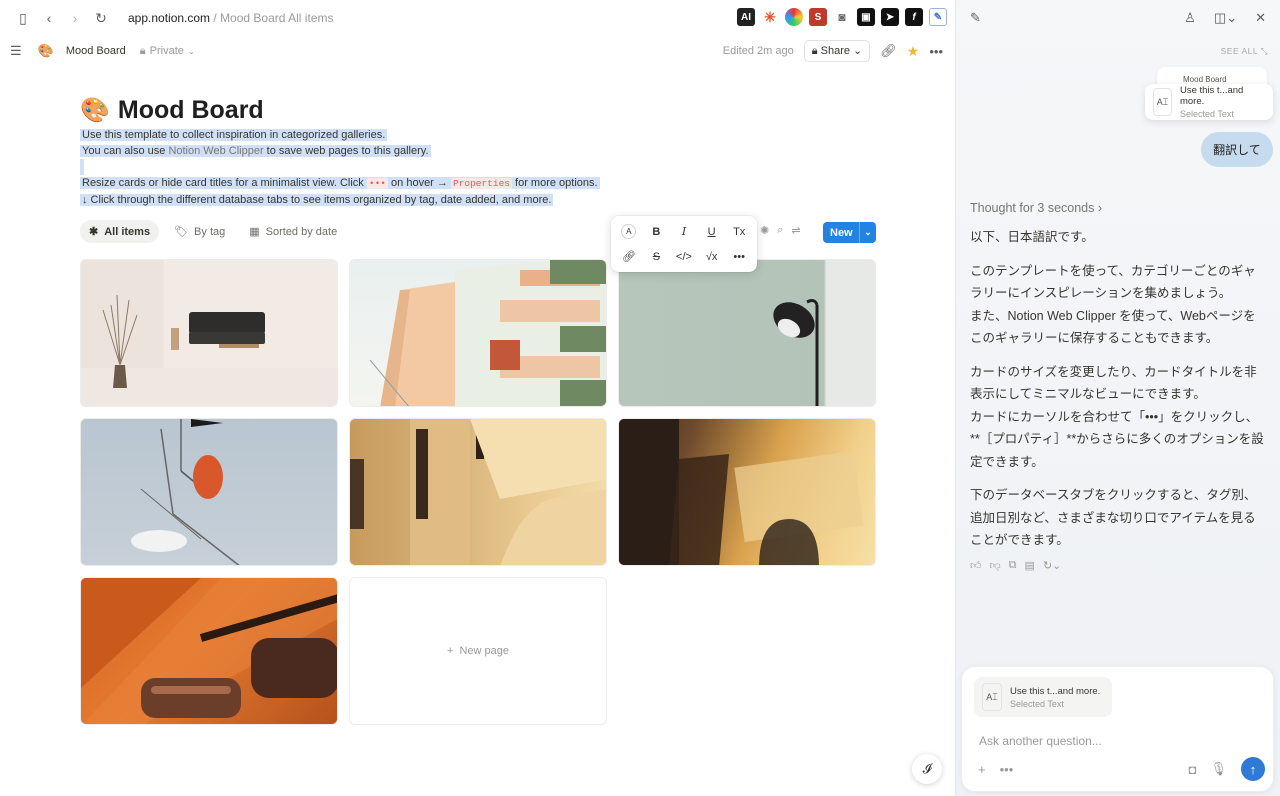 This screenshot has height=796, width=1280. What do you see at coordinates (712, 231) in the screenshot?
I see `underline-button: U` at bounding box center [712, 231].